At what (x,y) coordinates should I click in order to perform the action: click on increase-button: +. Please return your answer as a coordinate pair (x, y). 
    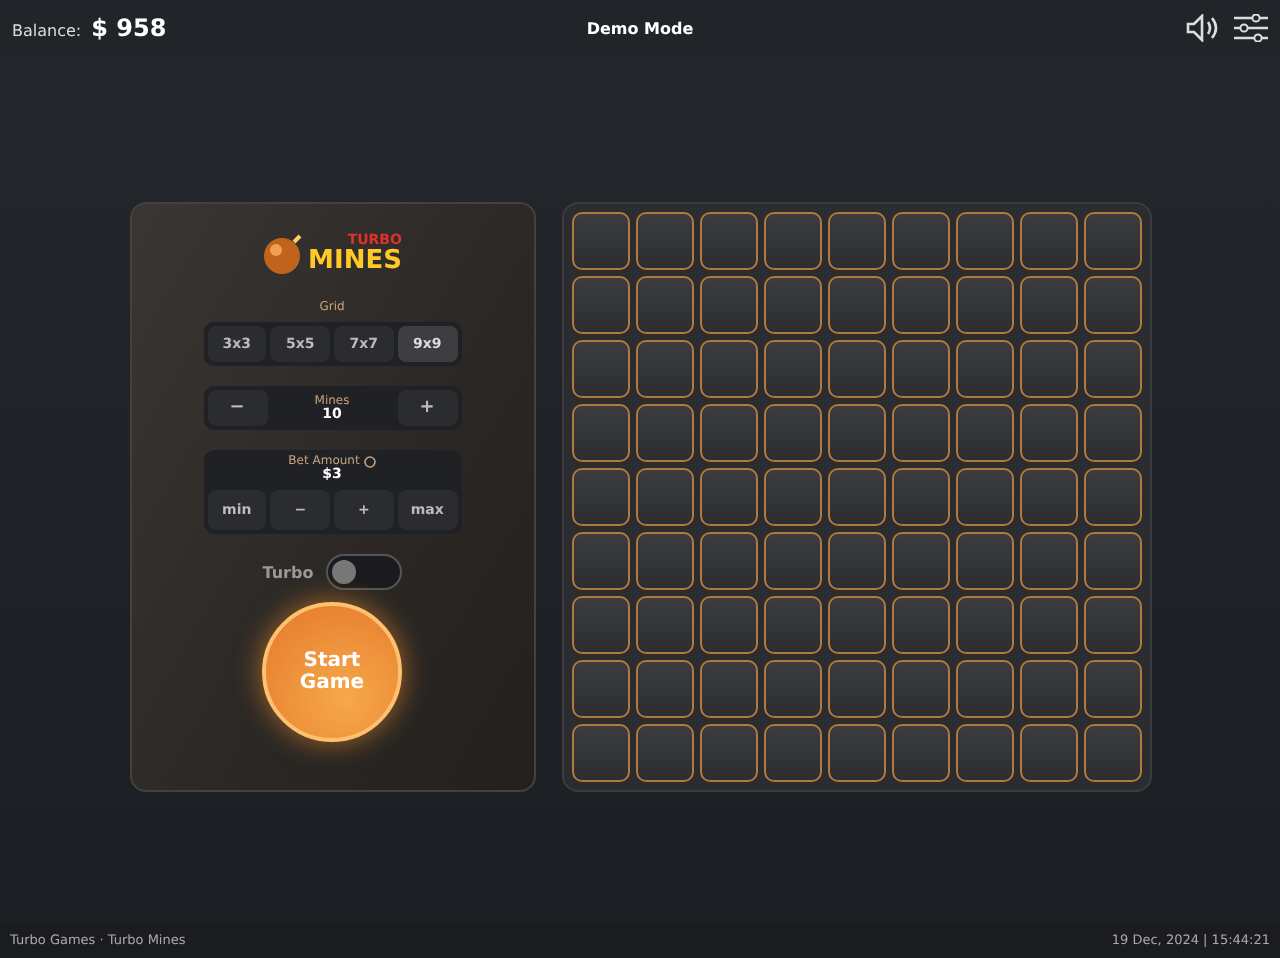
    Looking at the image, I should click on (427, 408).